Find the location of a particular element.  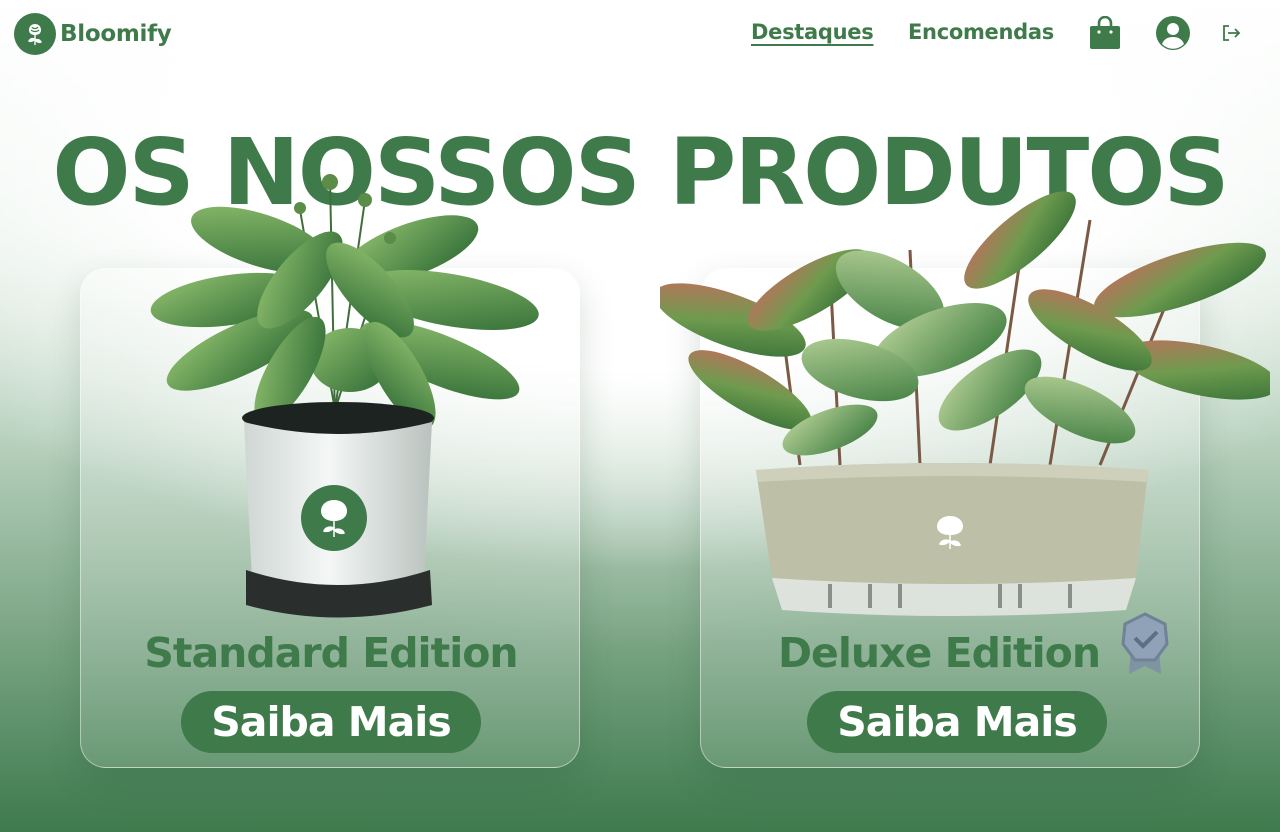

saiba-mais-button-standard: Saiba Mais is located at coordinates (331, 722).